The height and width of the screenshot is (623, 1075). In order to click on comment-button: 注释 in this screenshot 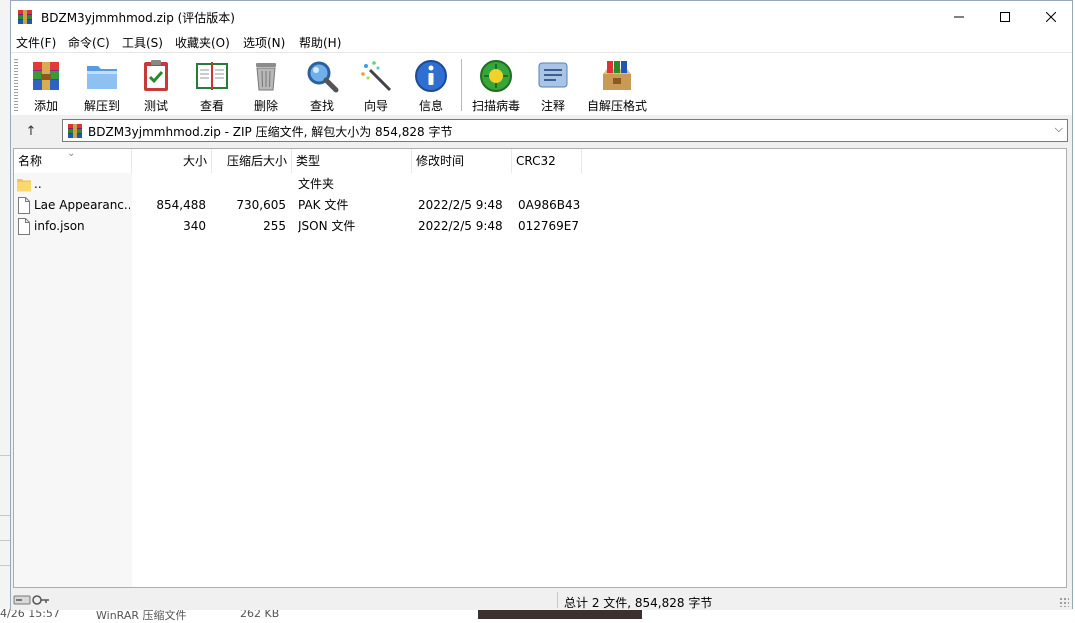, I will do `click(553, 85)`.